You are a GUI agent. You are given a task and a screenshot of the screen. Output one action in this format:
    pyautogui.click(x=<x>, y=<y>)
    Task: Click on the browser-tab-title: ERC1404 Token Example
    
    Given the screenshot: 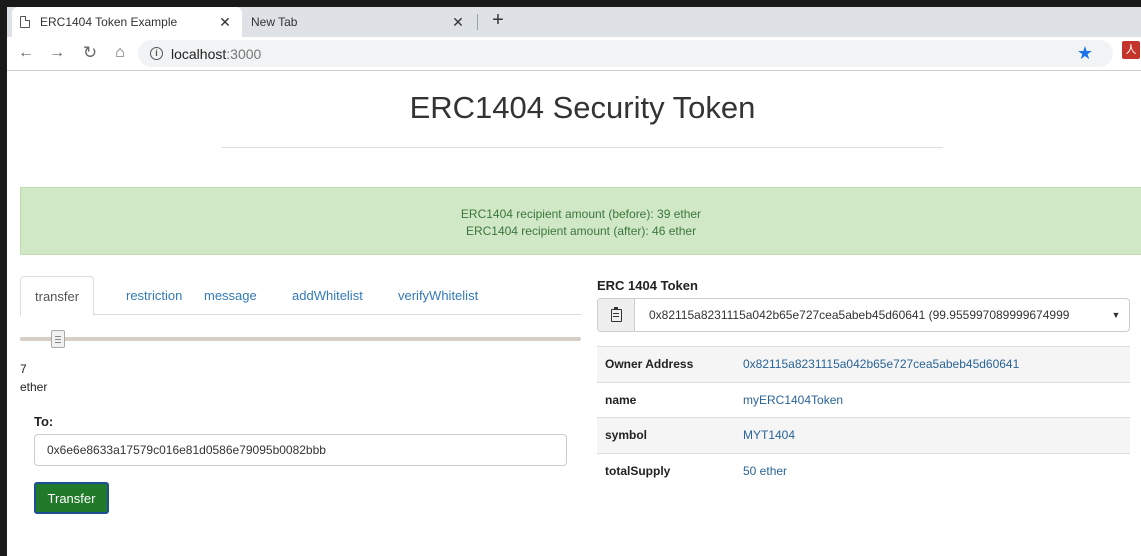 What is the action you would take?
    pyautogui.click(x=109, y=22)
    